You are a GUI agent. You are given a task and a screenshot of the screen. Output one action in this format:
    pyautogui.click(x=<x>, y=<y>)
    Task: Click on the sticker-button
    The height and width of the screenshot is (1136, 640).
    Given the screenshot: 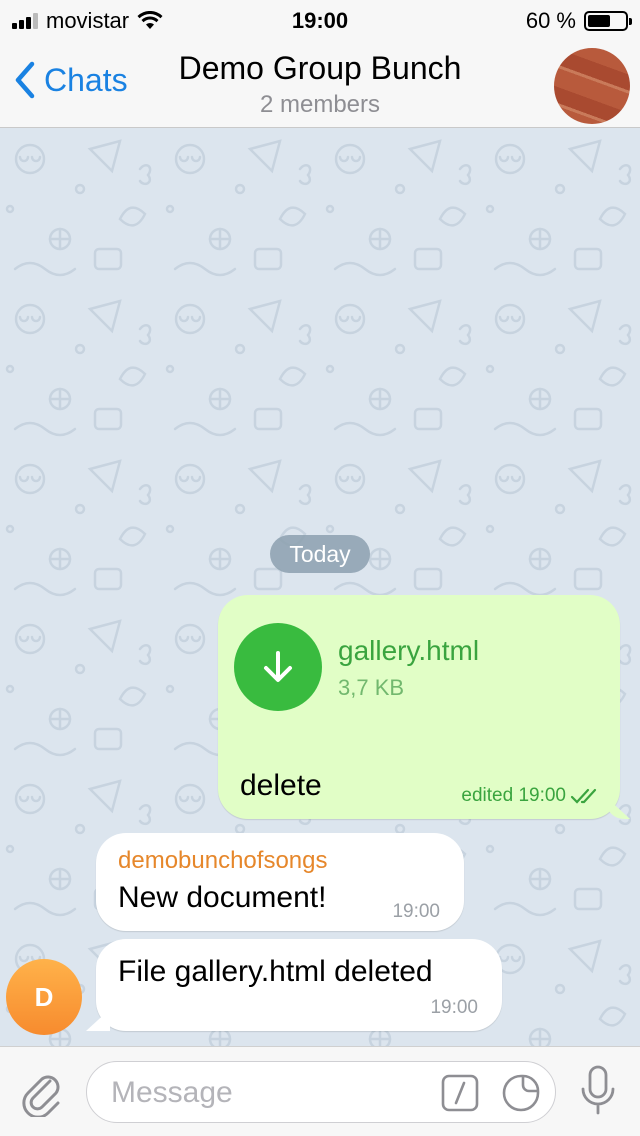 What is the action you would take?
    pyautogui.click(x=521, y=1095)
    